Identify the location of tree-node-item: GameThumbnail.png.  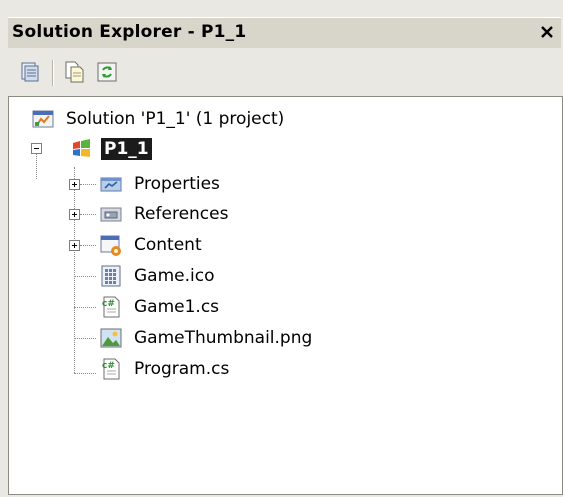
(207, 338).